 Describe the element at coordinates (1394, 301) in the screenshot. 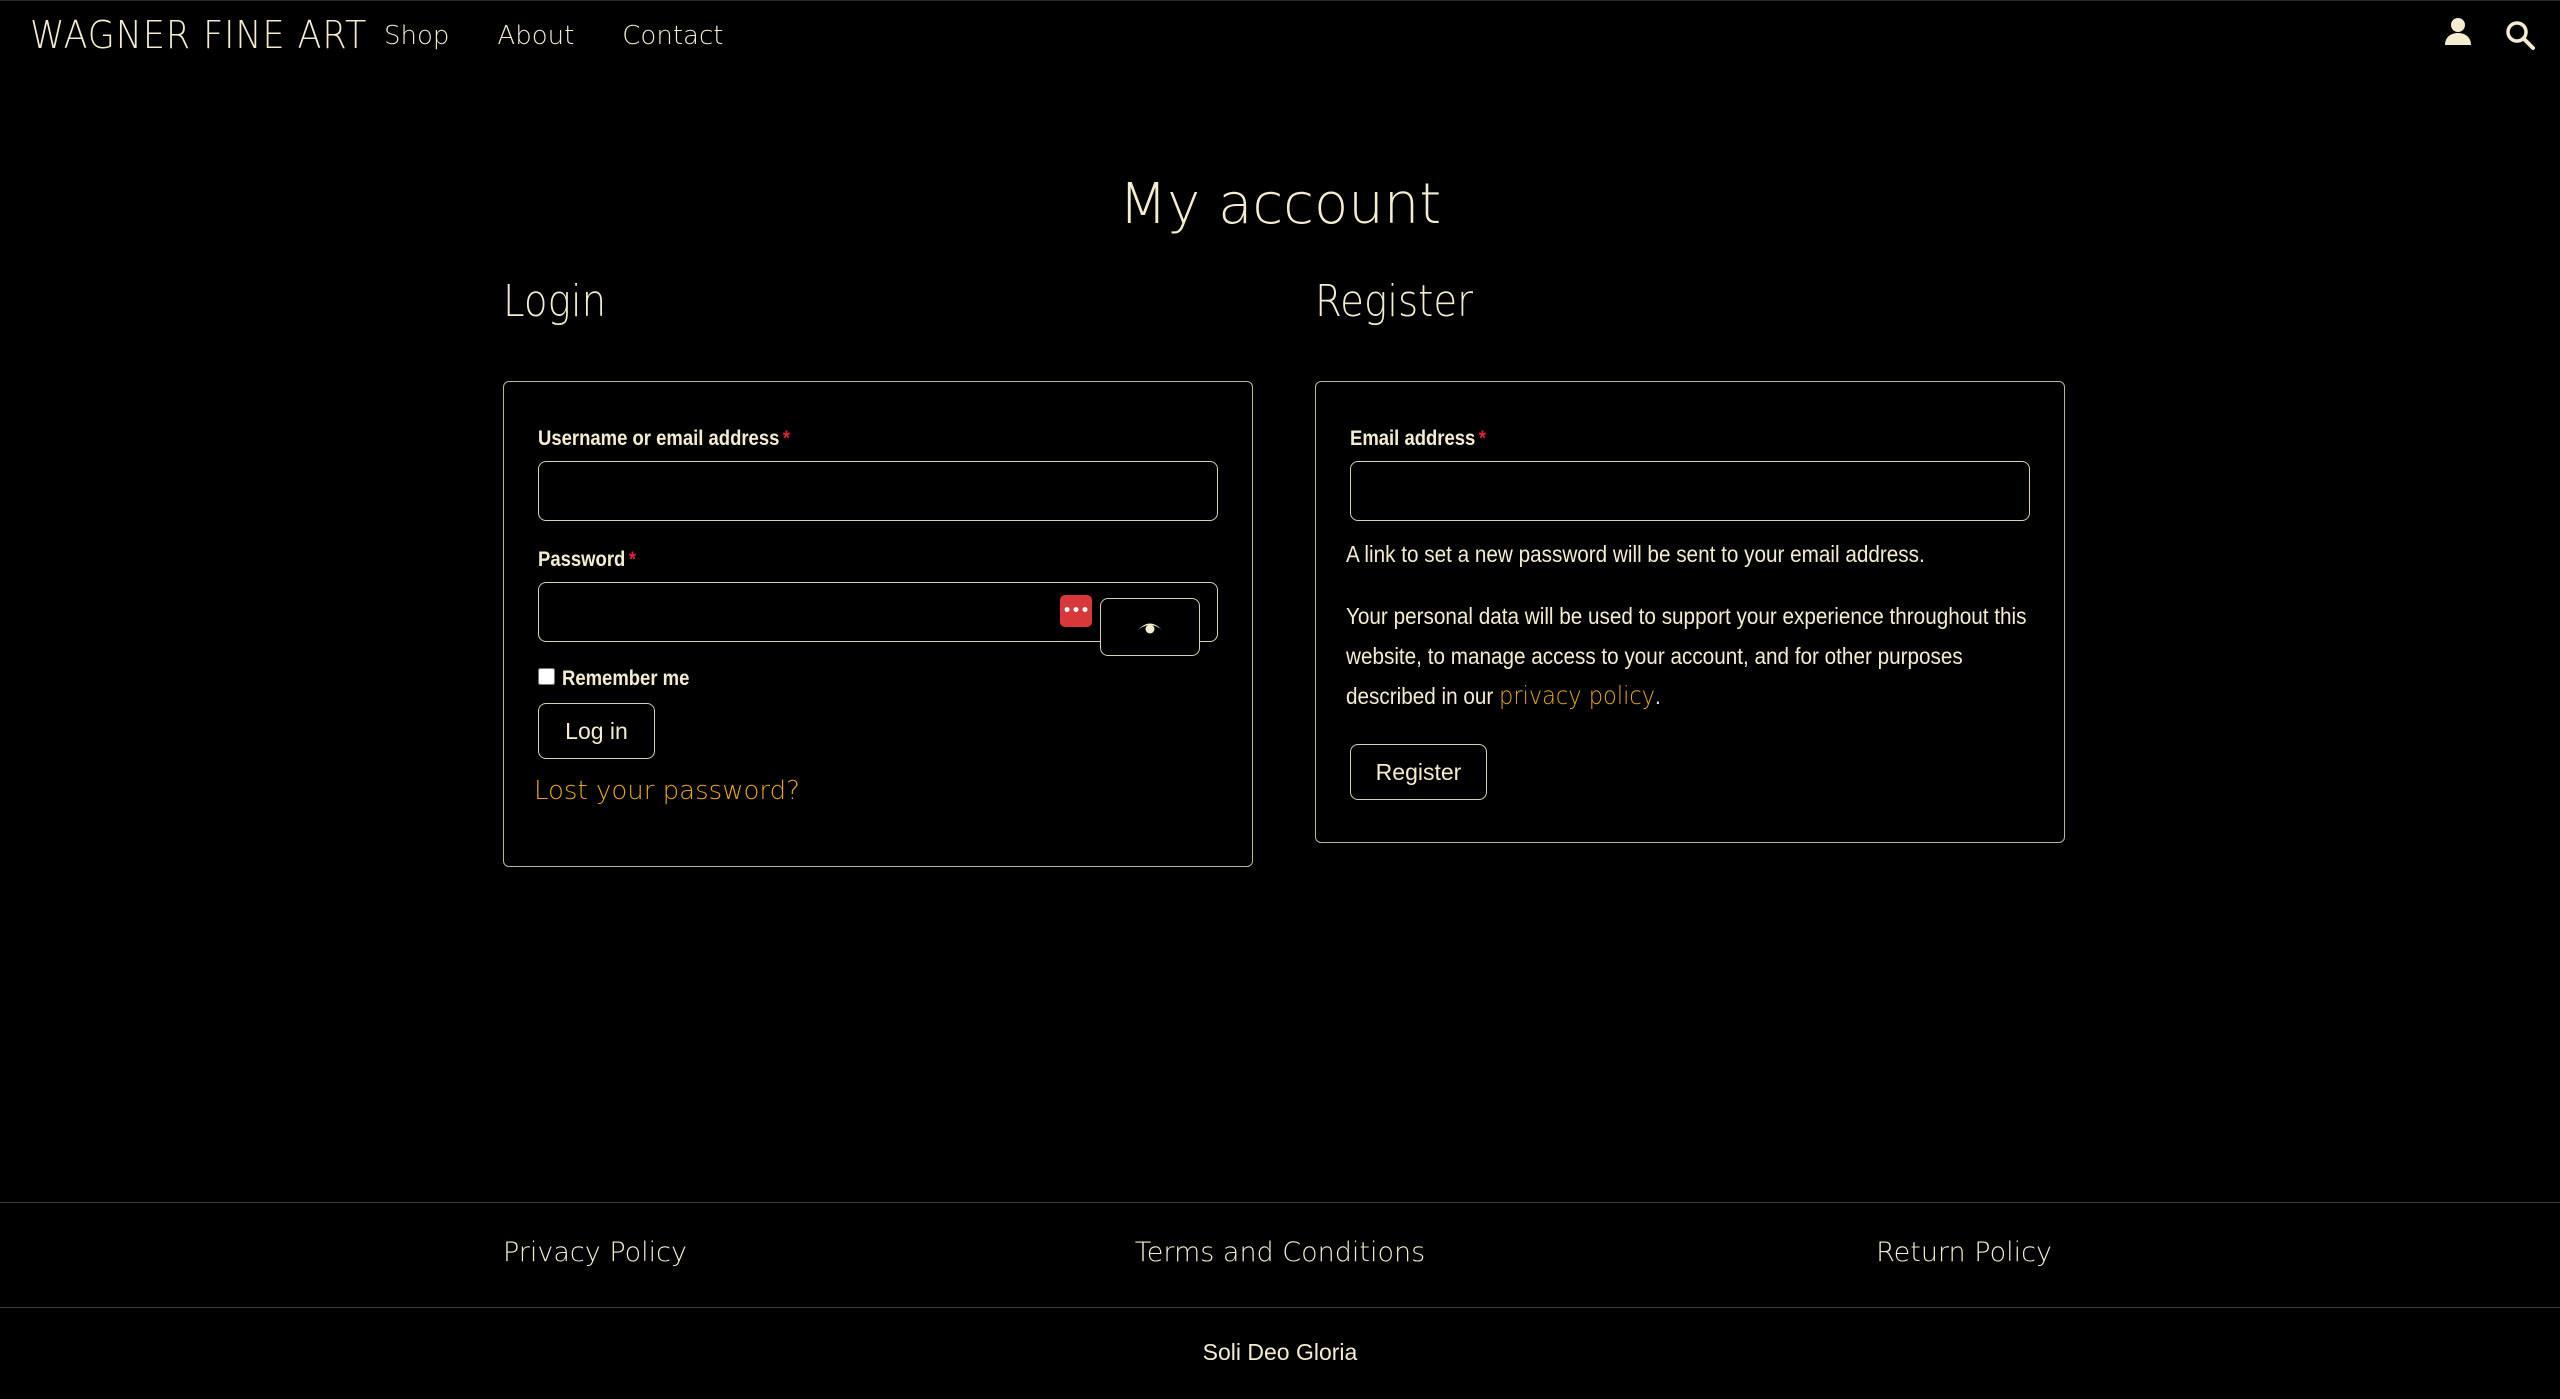

I see `register-heading: Register` at that location.